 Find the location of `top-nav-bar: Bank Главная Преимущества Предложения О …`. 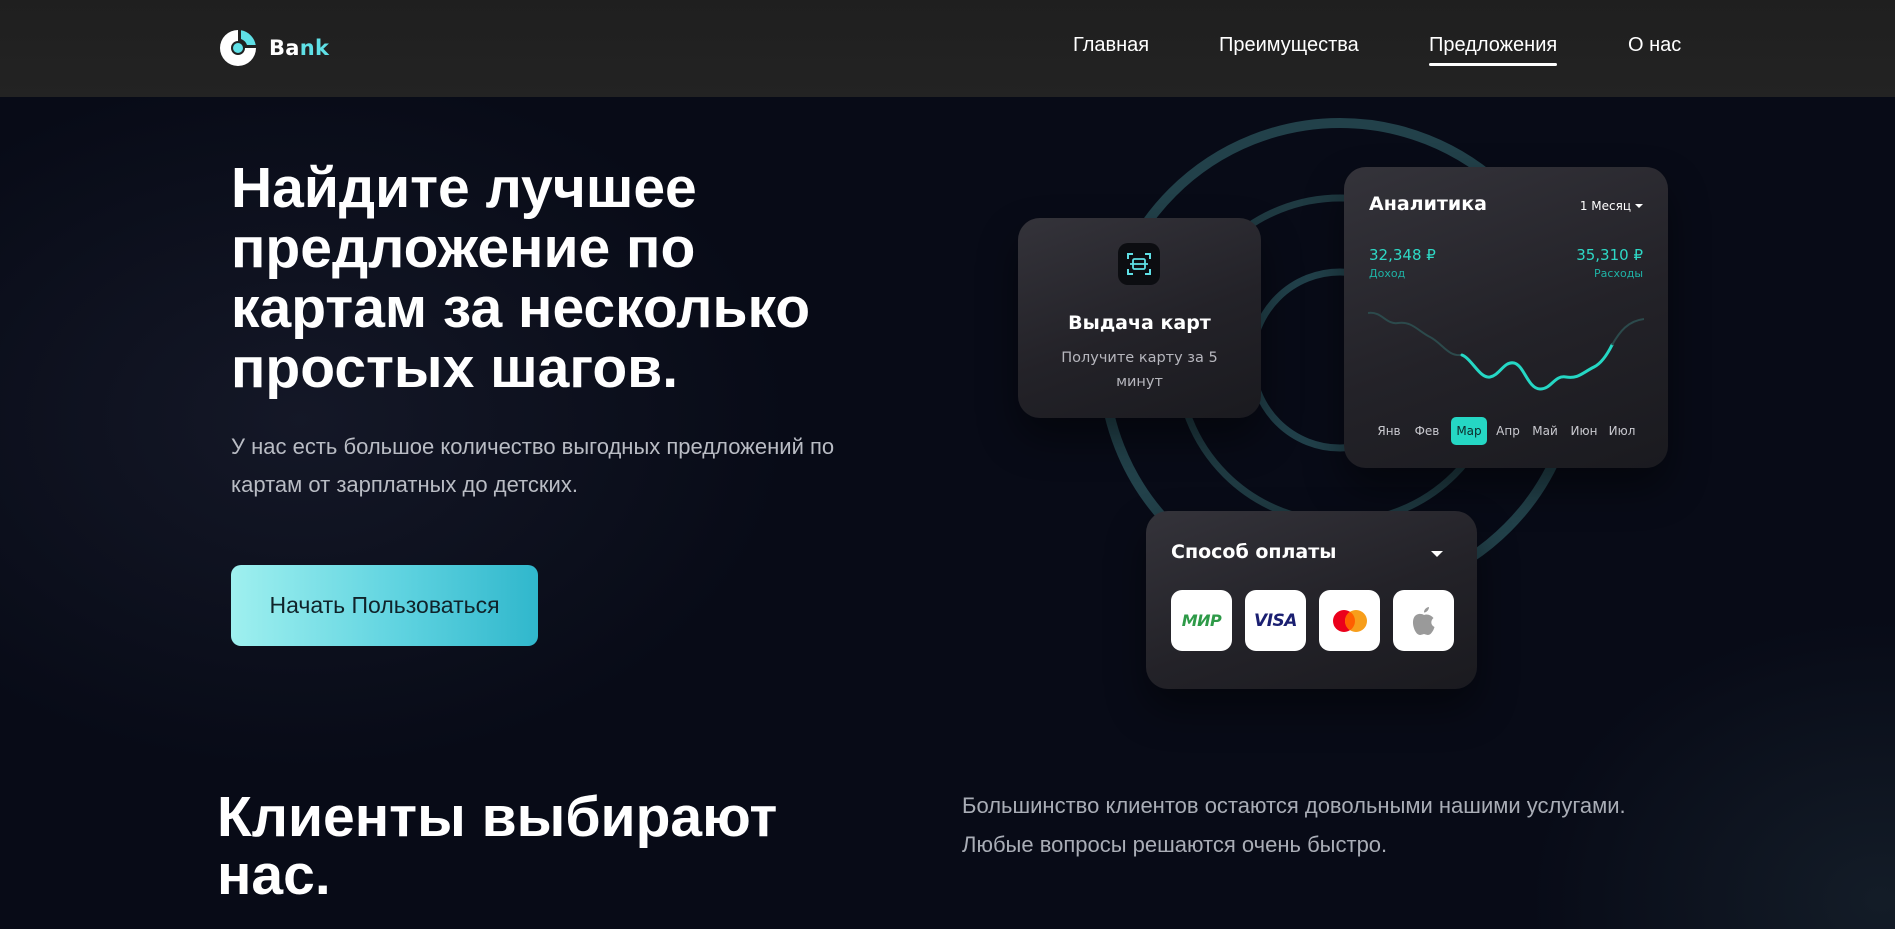

top-nav-bar: Bank Главная Преимущества Предложения О … is located at coordinates (947, 48).